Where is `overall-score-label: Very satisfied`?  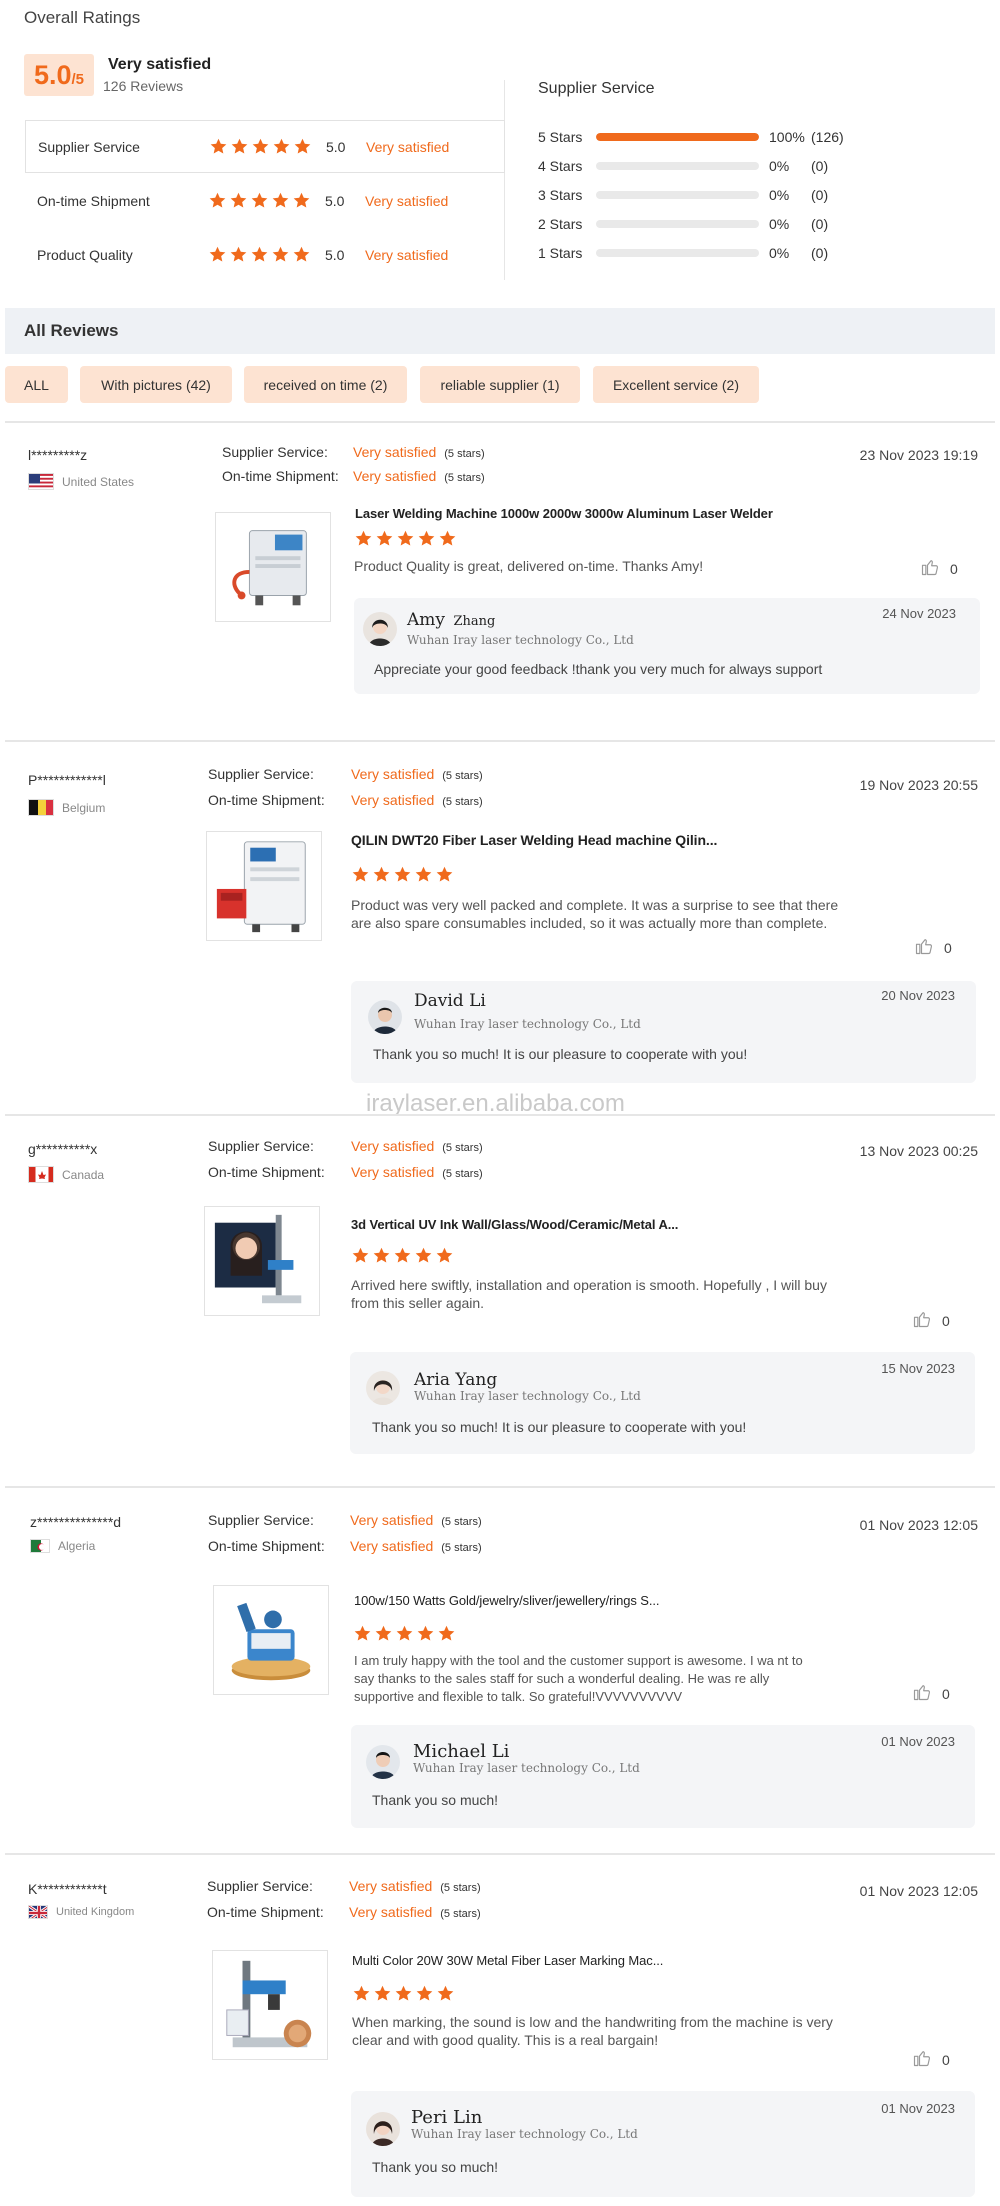
overall-score-label: Very satisfied is located at coordinates (160, 64).